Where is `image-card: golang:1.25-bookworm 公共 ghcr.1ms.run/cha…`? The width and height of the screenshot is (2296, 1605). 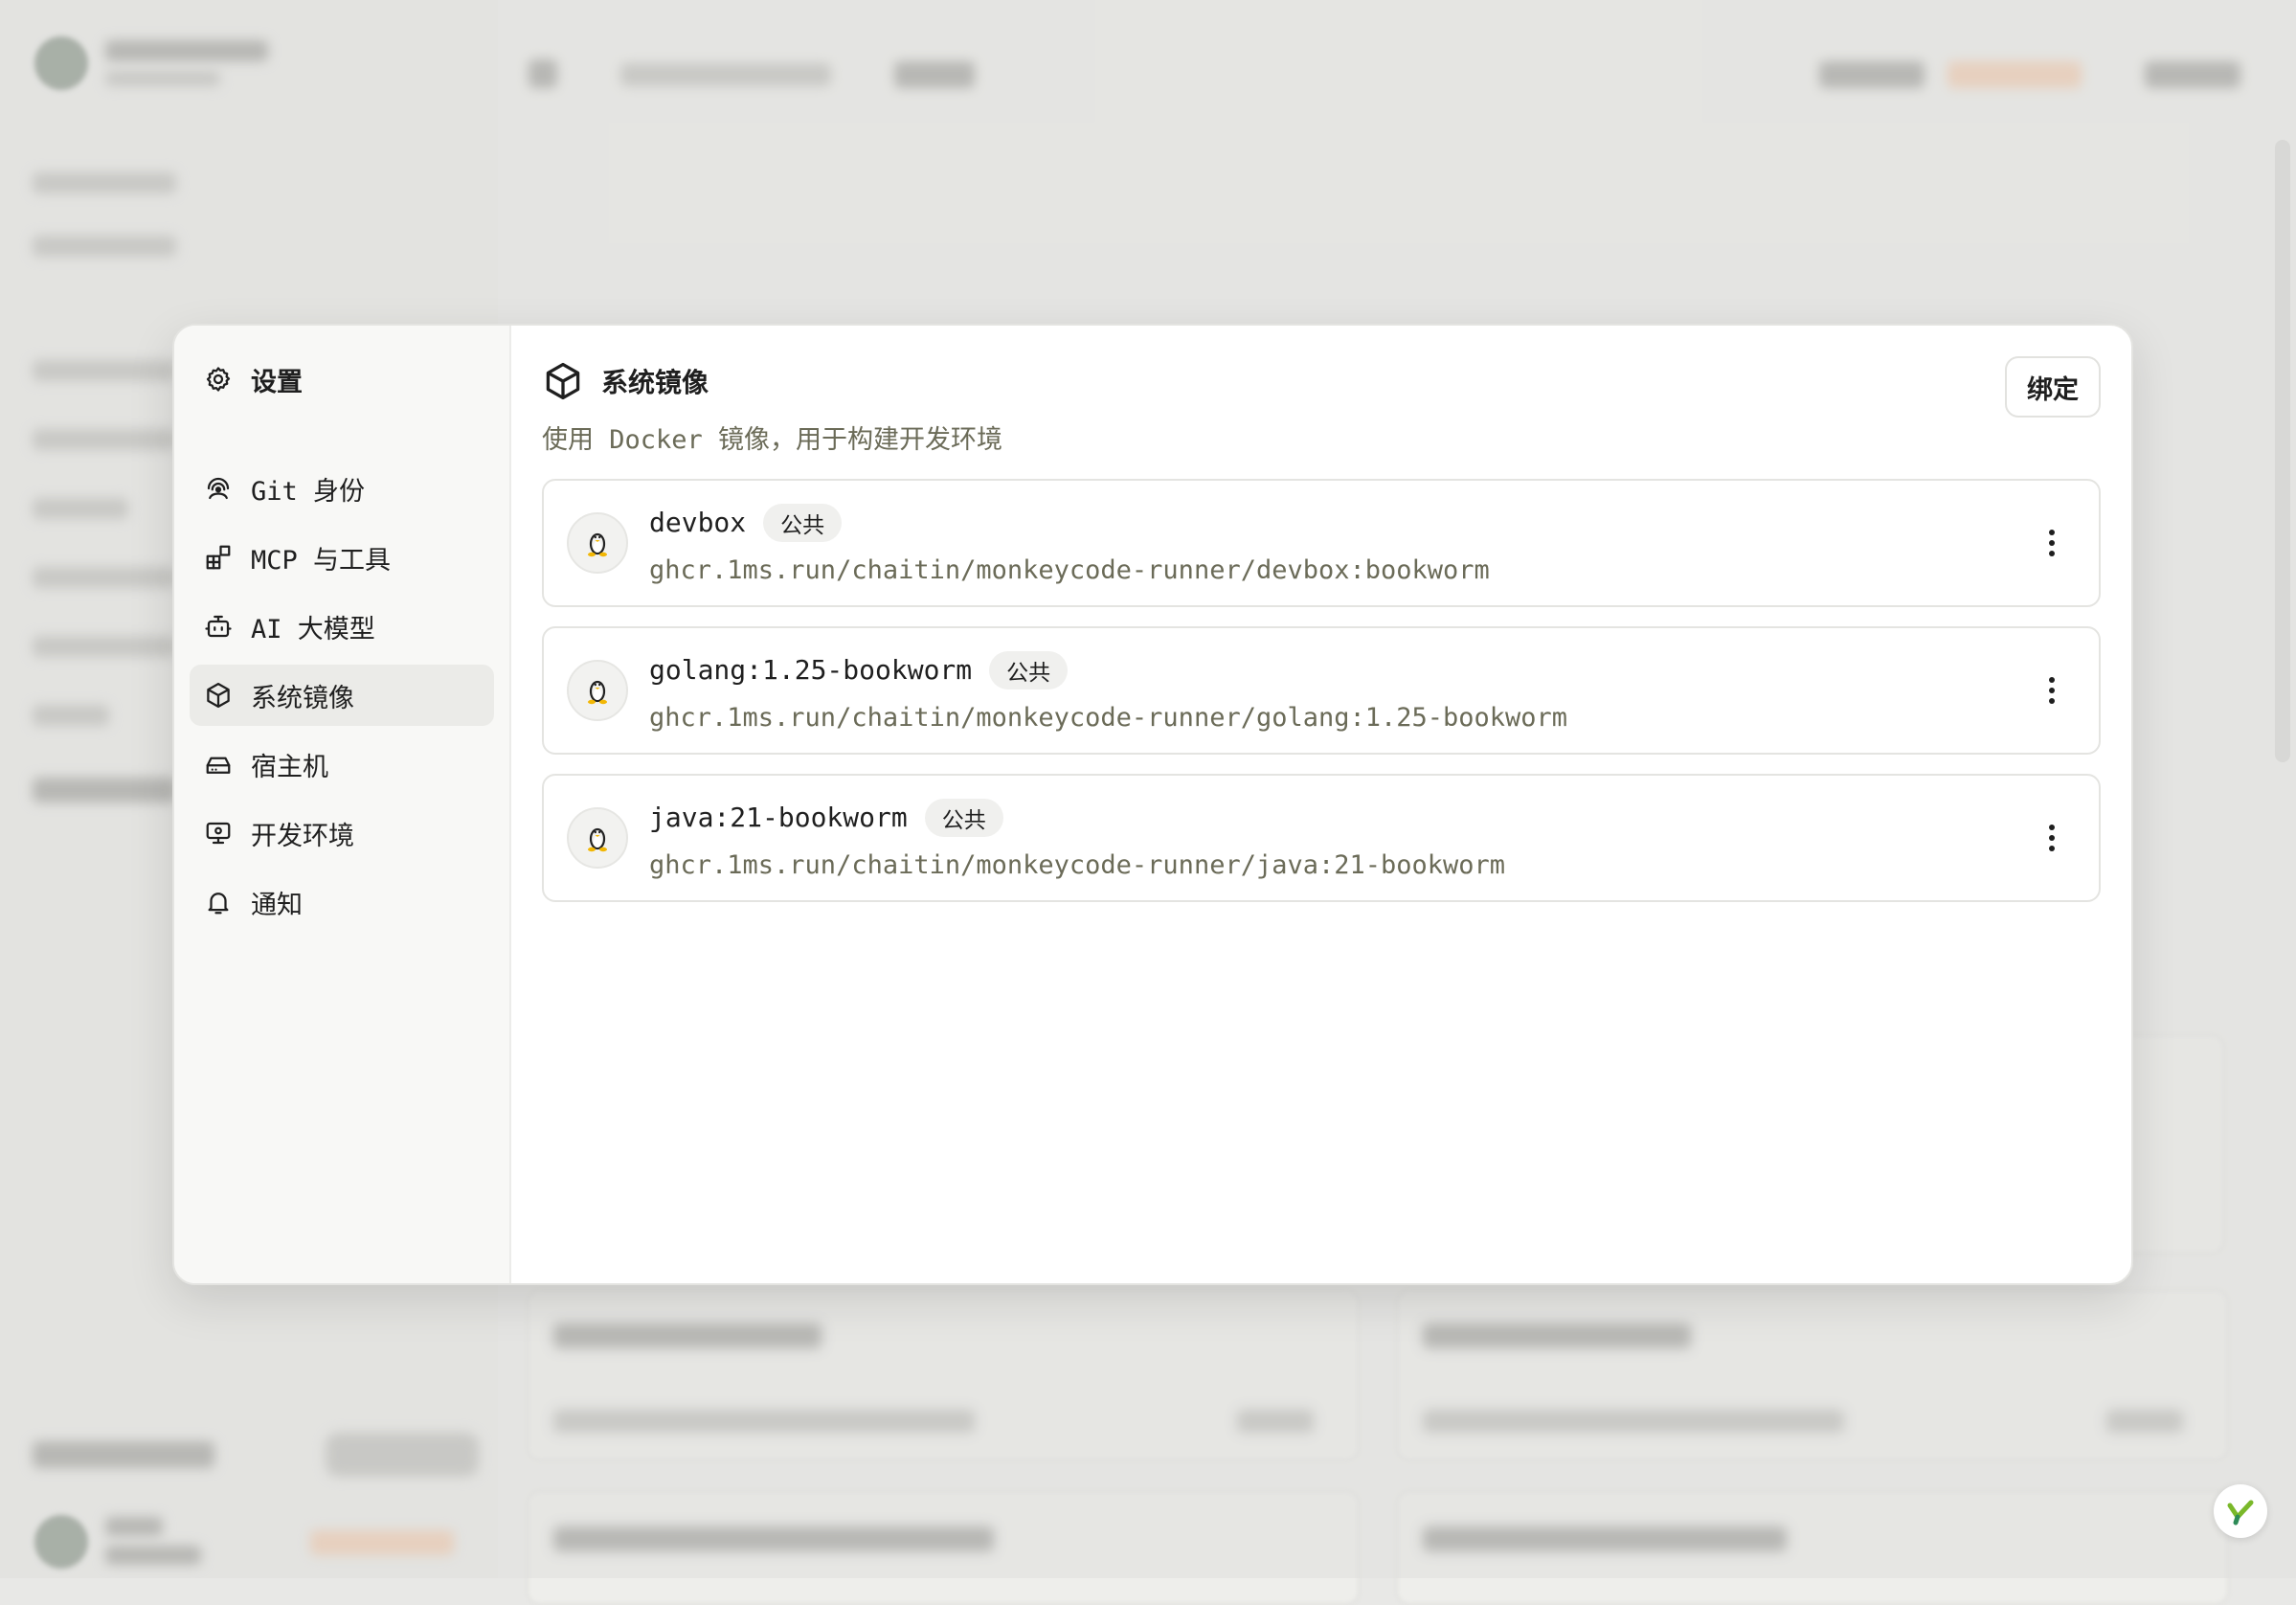
image-card: golang:1.25-bookworm 公共 ghcr.1ms.run/cha… is located at coordinates (1321, 690).